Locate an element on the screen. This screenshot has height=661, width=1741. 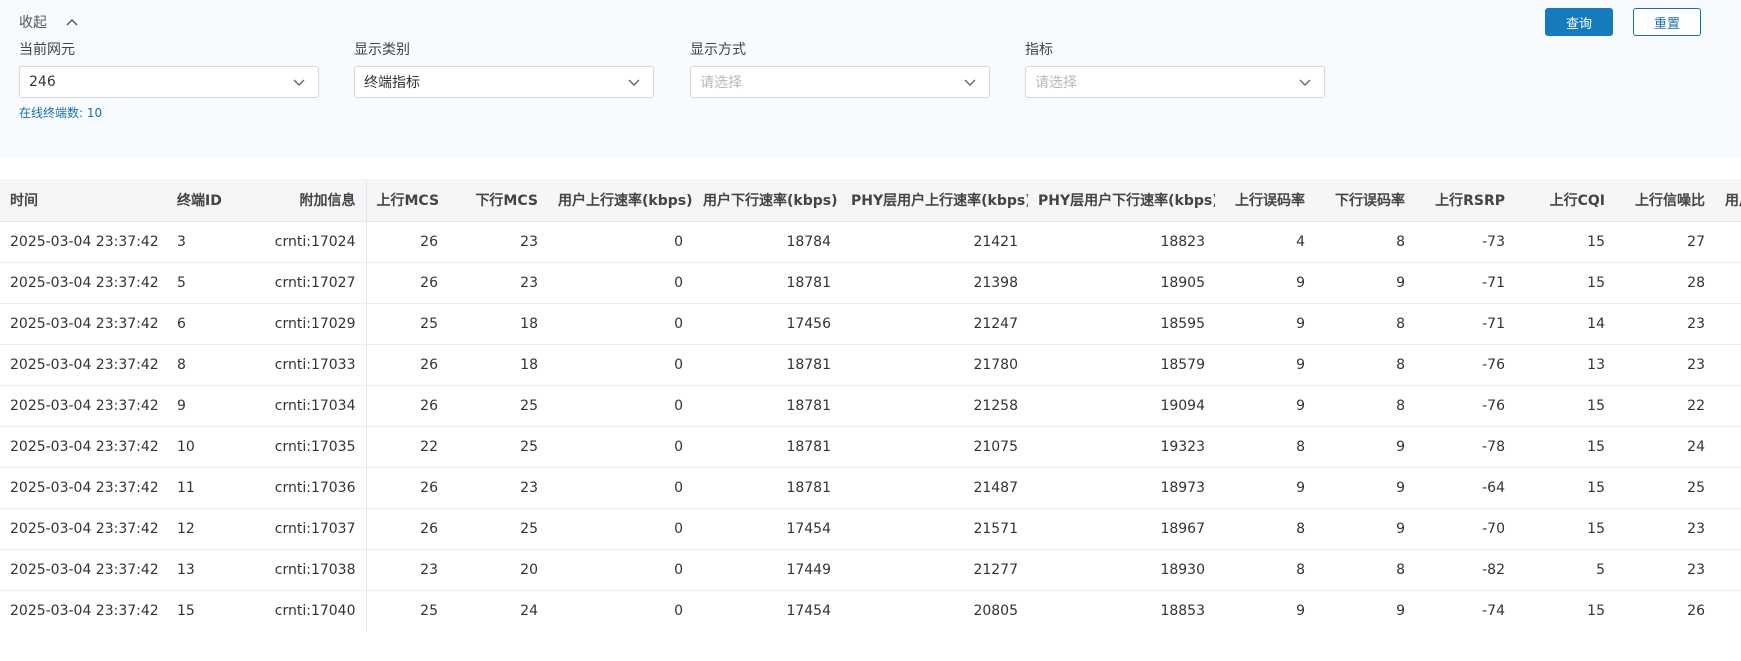
metric-field: 指标 请选择 is located at coordinates (1175, 69).